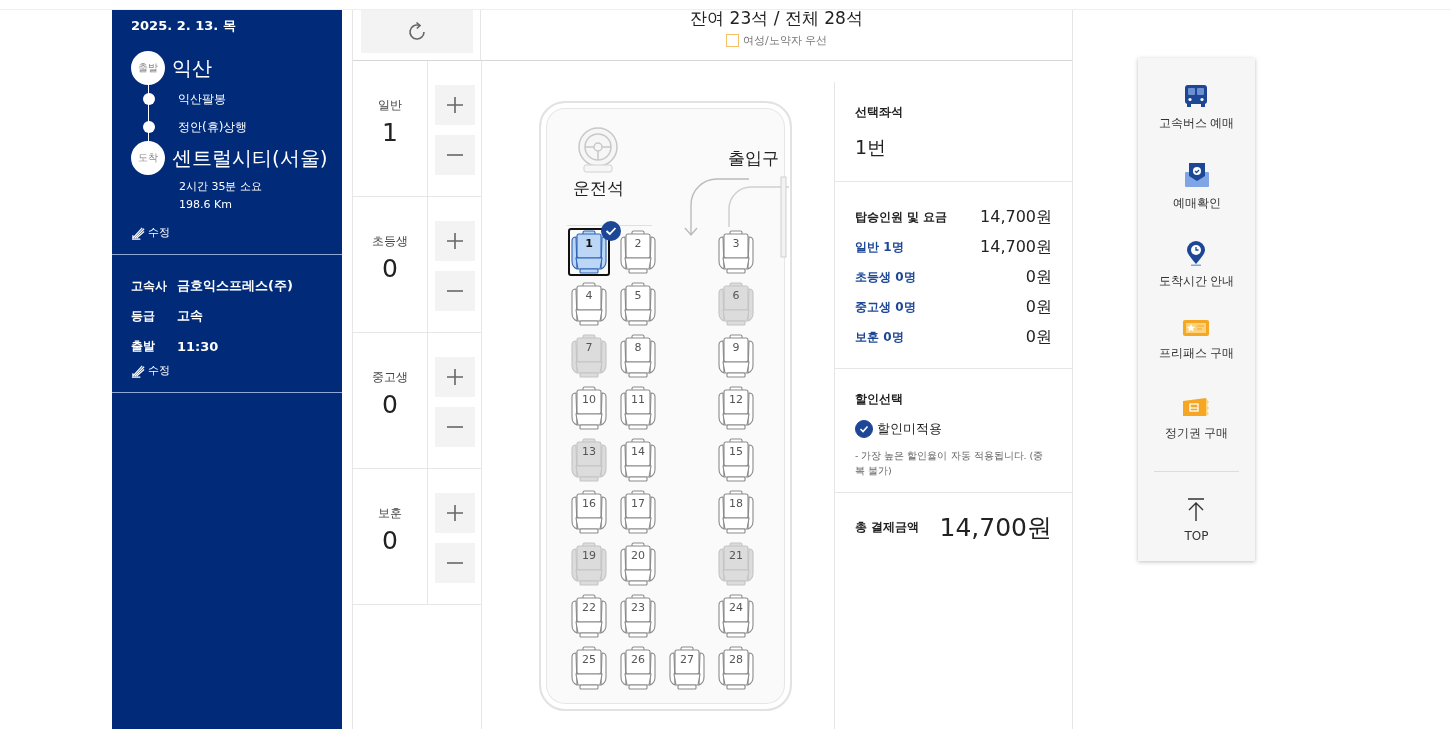  I want to click on seat: 6, so click(736, 304).